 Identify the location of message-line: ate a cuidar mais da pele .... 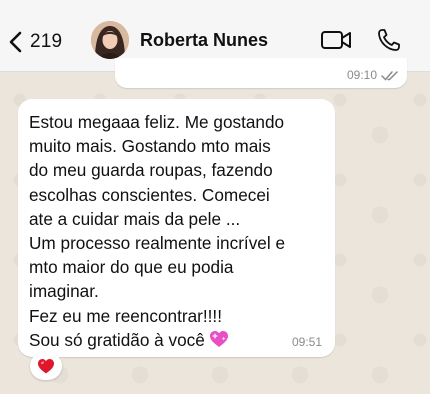
(135, 218).